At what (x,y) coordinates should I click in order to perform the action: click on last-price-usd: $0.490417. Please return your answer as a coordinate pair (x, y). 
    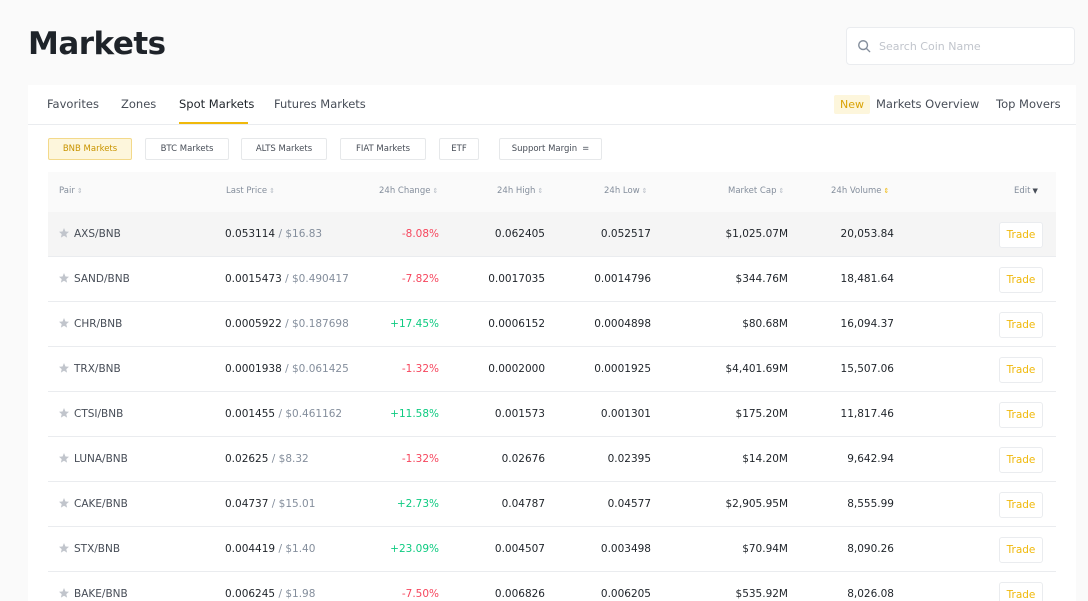
    Looking at the image, I should click on (320, 279).